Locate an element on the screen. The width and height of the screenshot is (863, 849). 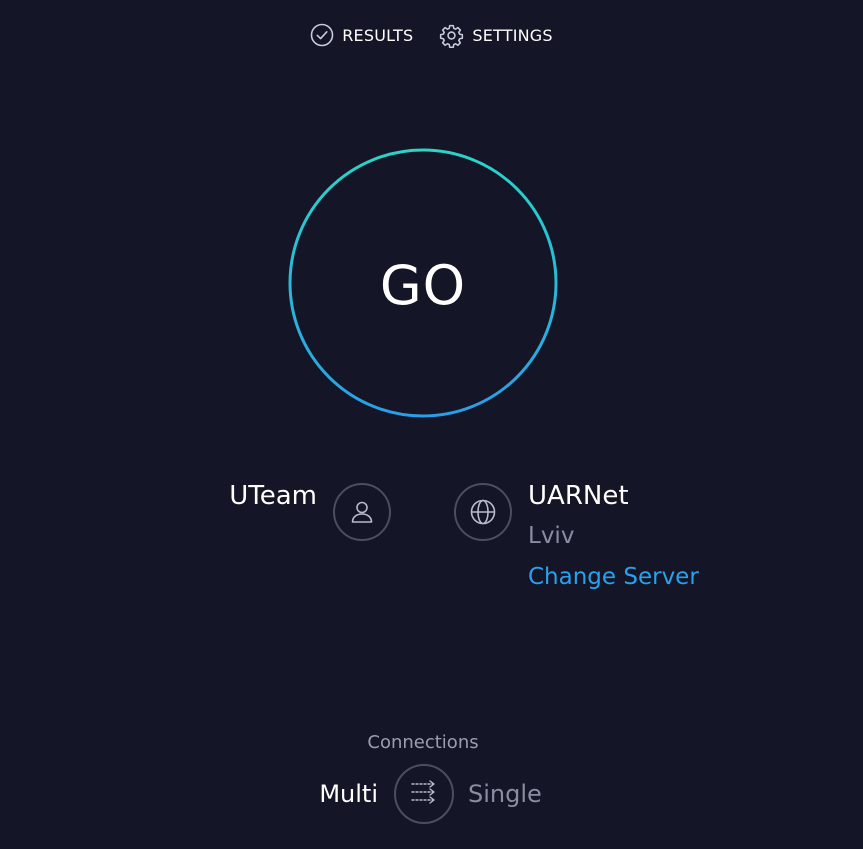
server-city: Lviv is located at coordinates (551, 536).